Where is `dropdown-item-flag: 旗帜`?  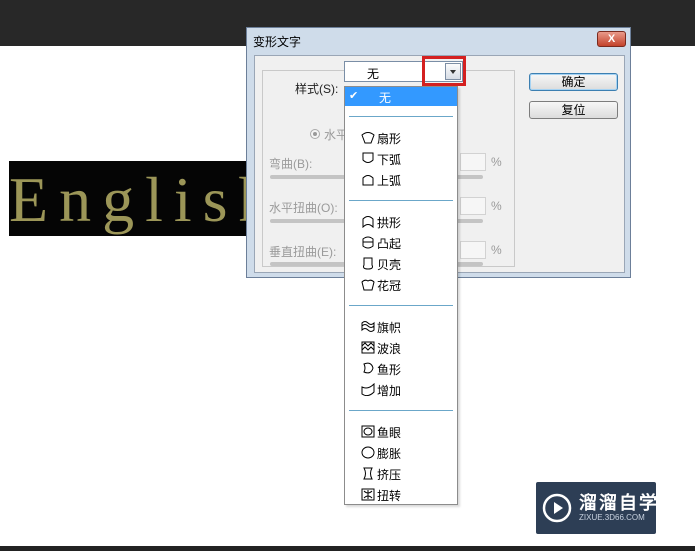
dropdown-item-flag: 旗帜 is located at coordinates (401, 326).